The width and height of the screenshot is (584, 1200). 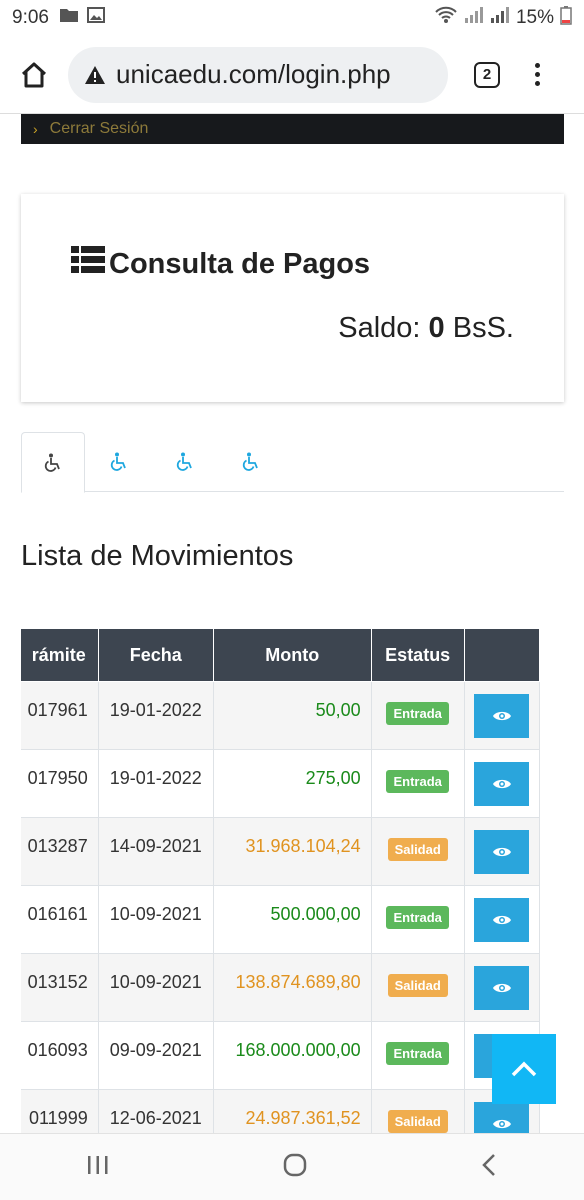 I want to click on recent-apps-button, so click(x=98, y=1167).